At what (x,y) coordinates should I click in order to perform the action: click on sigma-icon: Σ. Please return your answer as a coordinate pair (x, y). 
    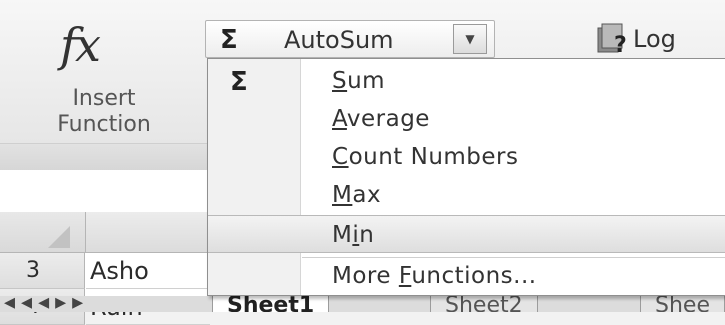
    Looking at the image, I should click on (229, 40).